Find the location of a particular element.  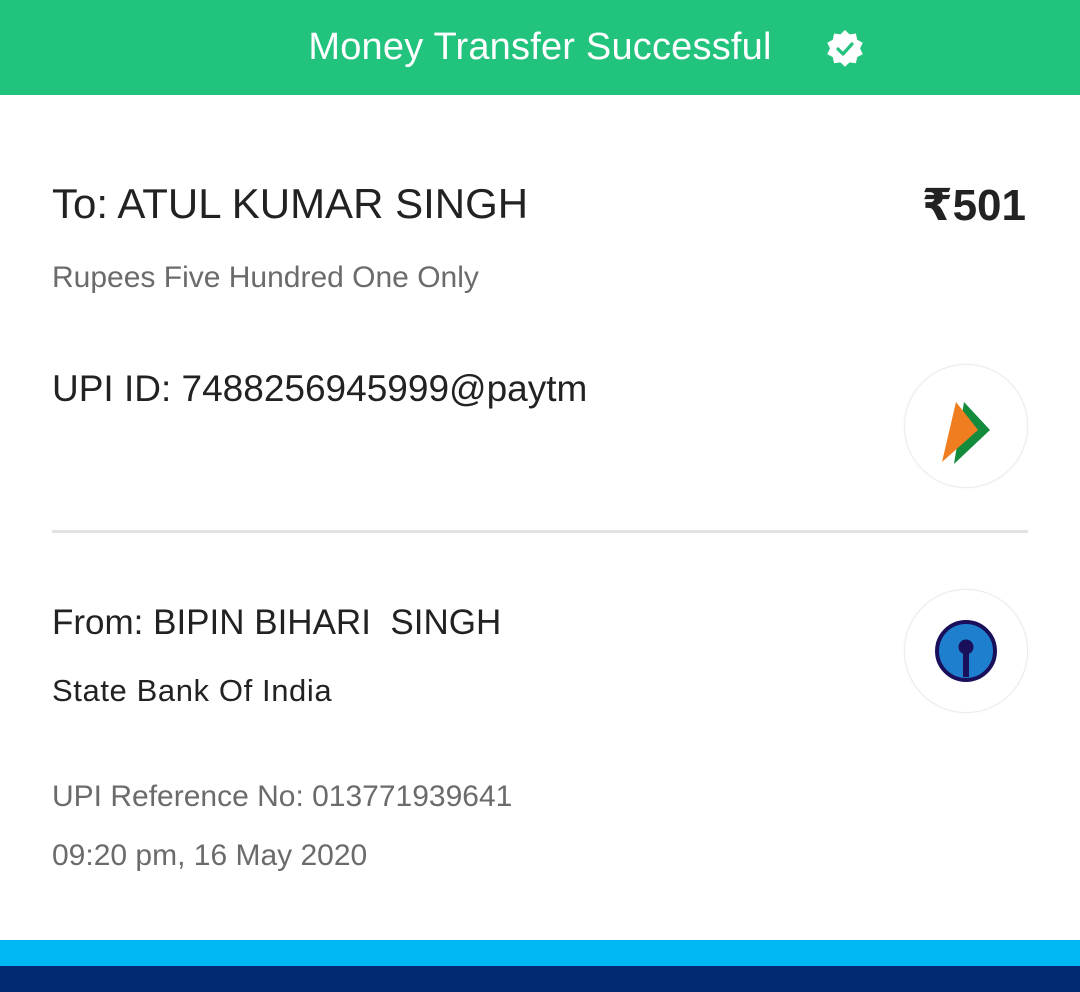

sender-name: From: BIPIN BIHARI SINGH is located at coordinates (277, 622).